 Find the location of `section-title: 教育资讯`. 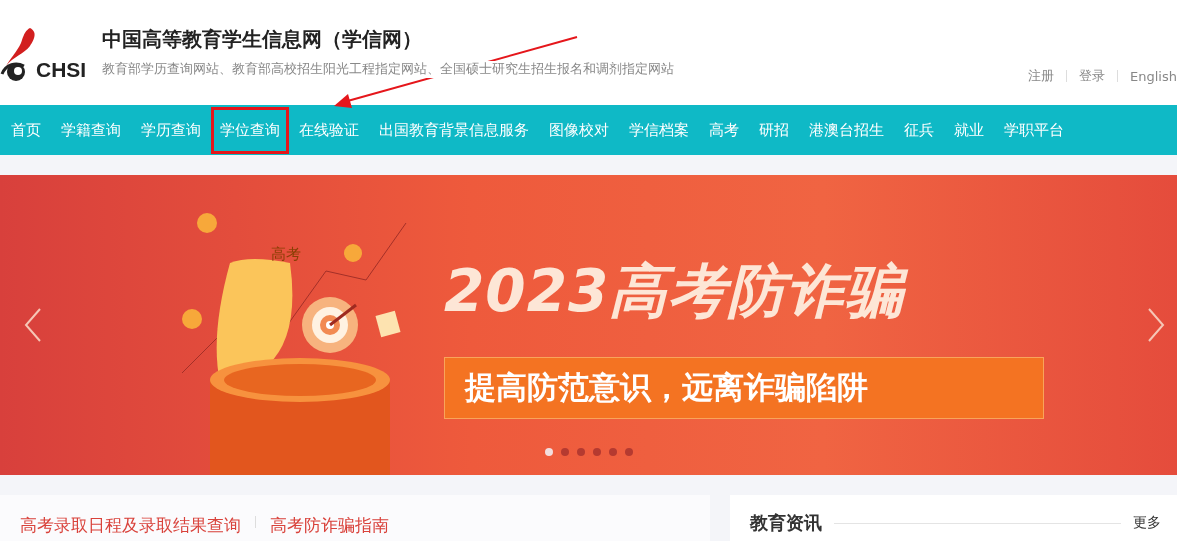

section-title: 教育资讯 is located at coordinates (786, 523).